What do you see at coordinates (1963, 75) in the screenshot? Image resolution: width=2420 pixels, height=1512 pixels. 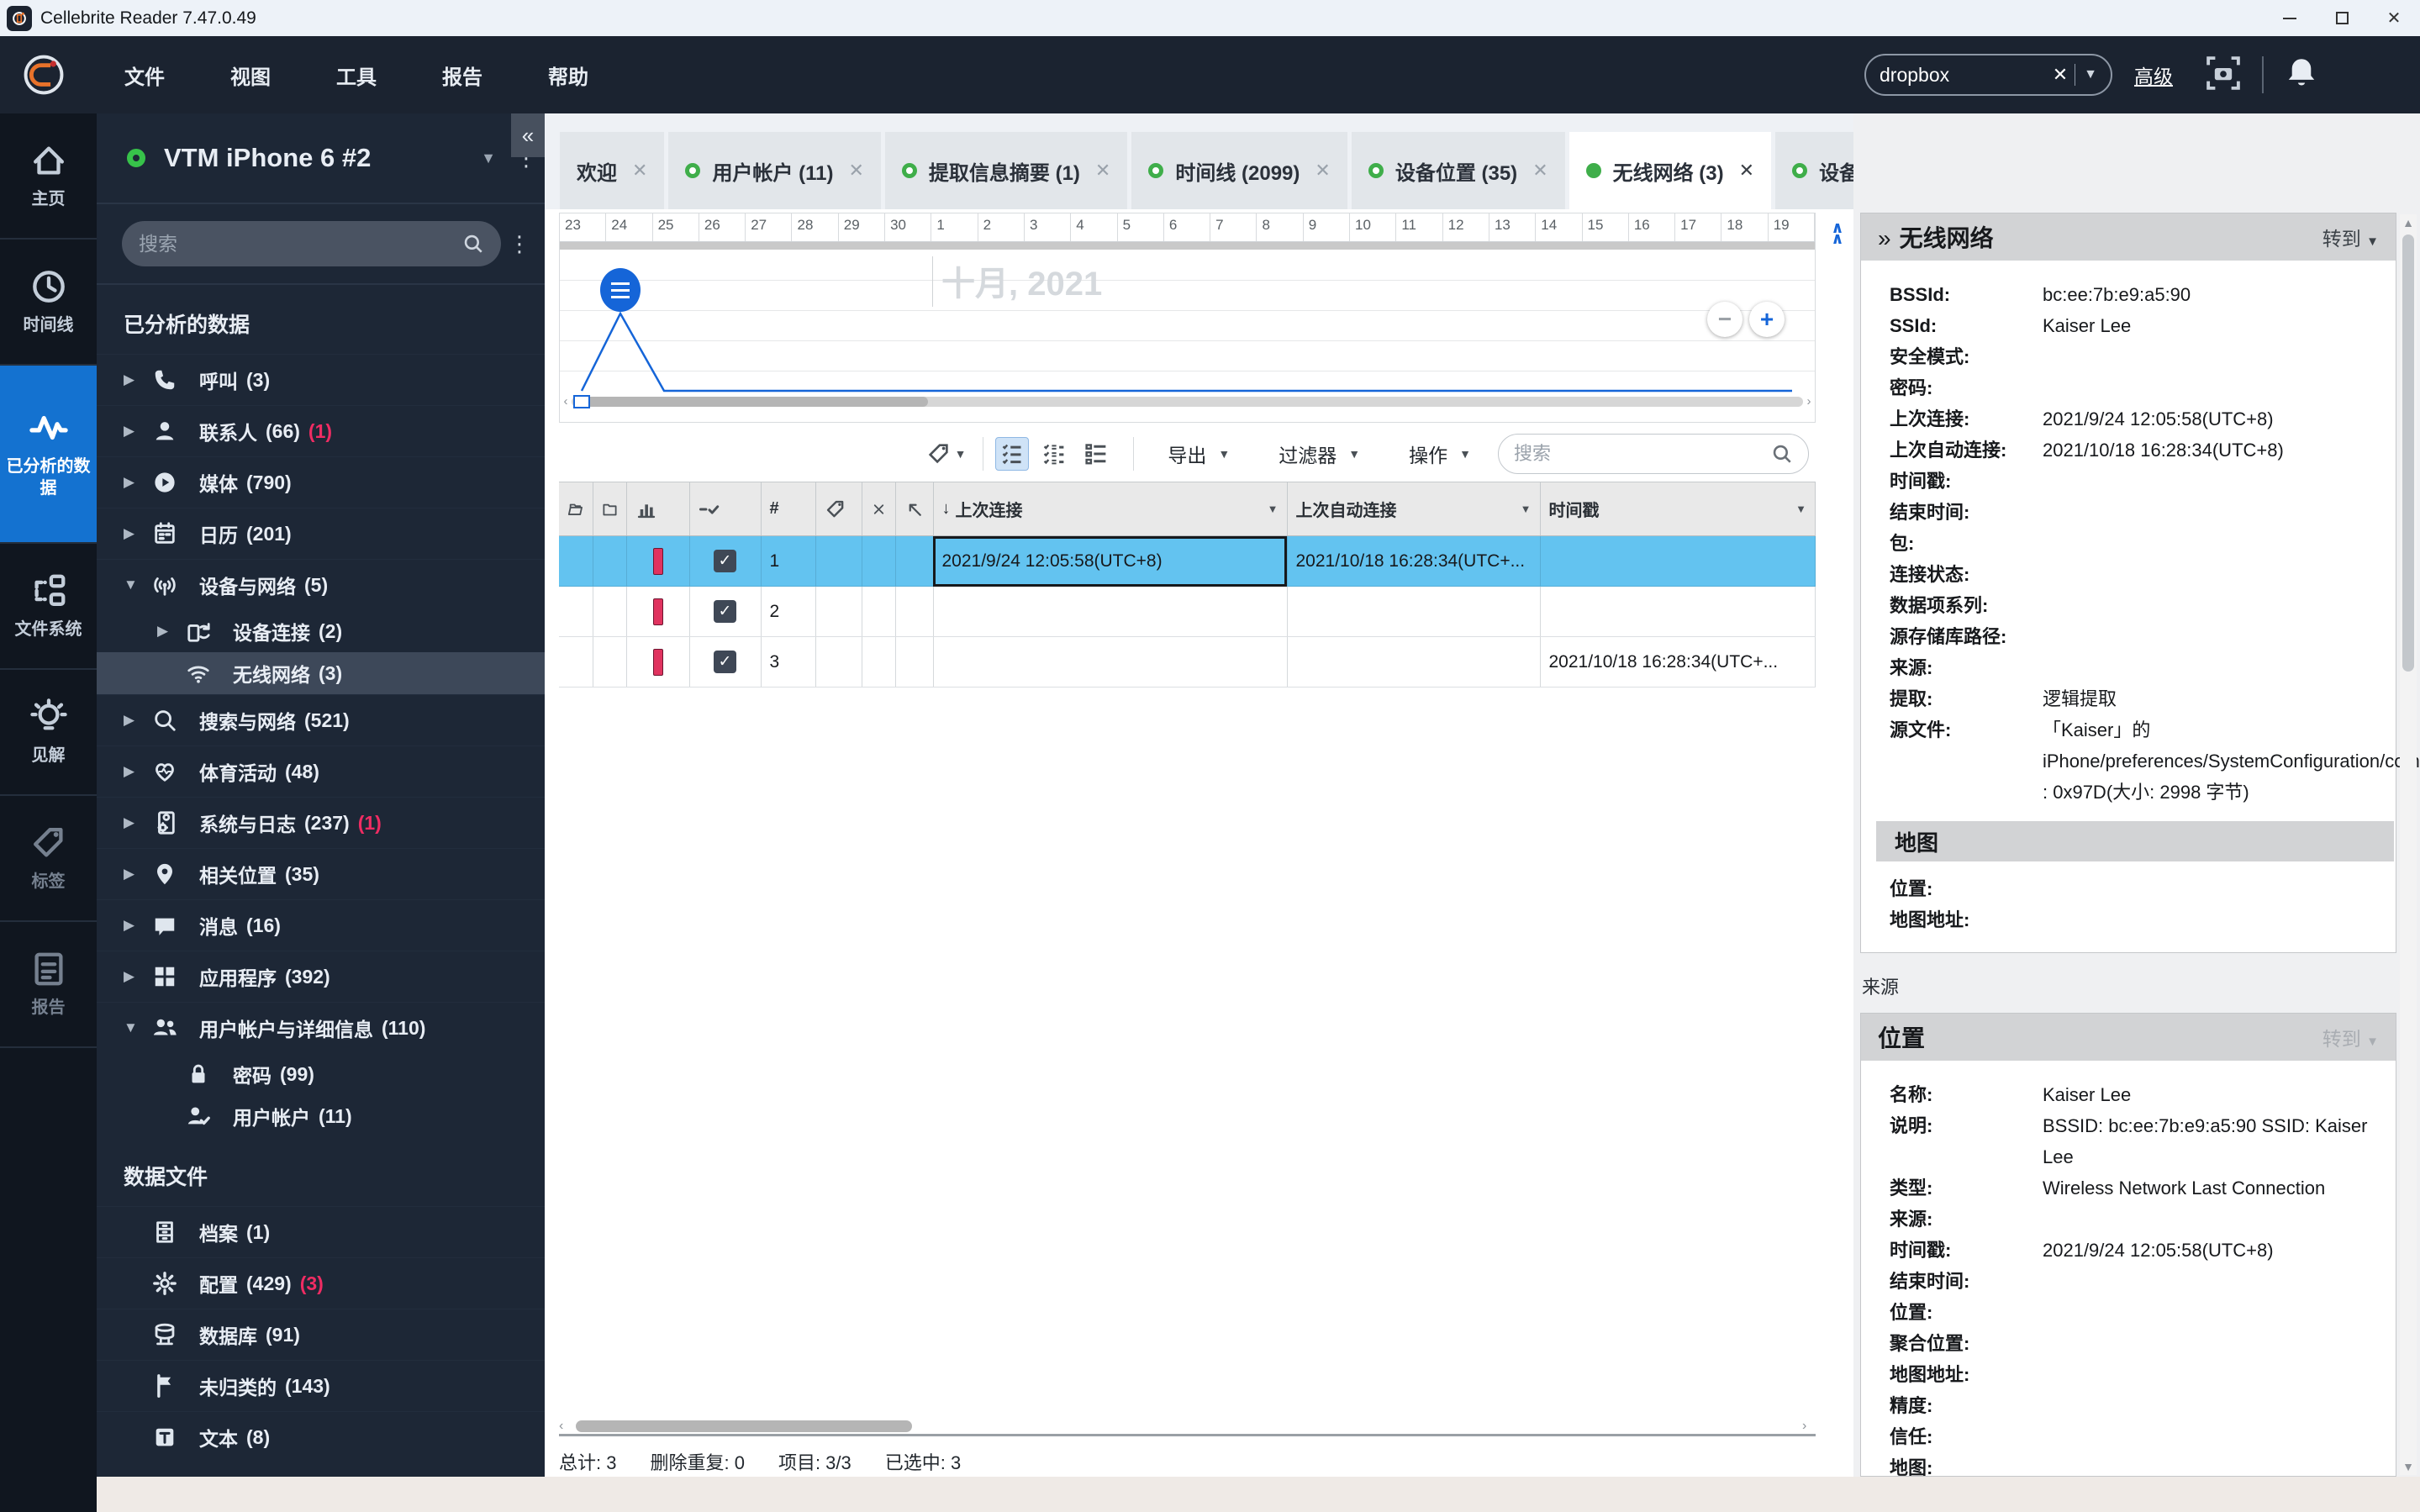 I see `global-search-input` at bounding box center [1963, 75].